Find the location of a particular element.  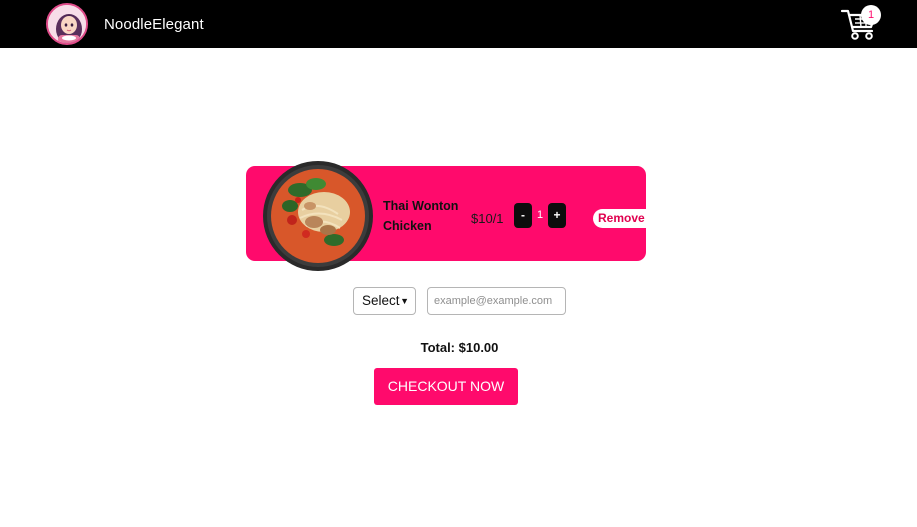

cart-item-name: Thai Wonton Chicken is located at coordinates (428, 216).